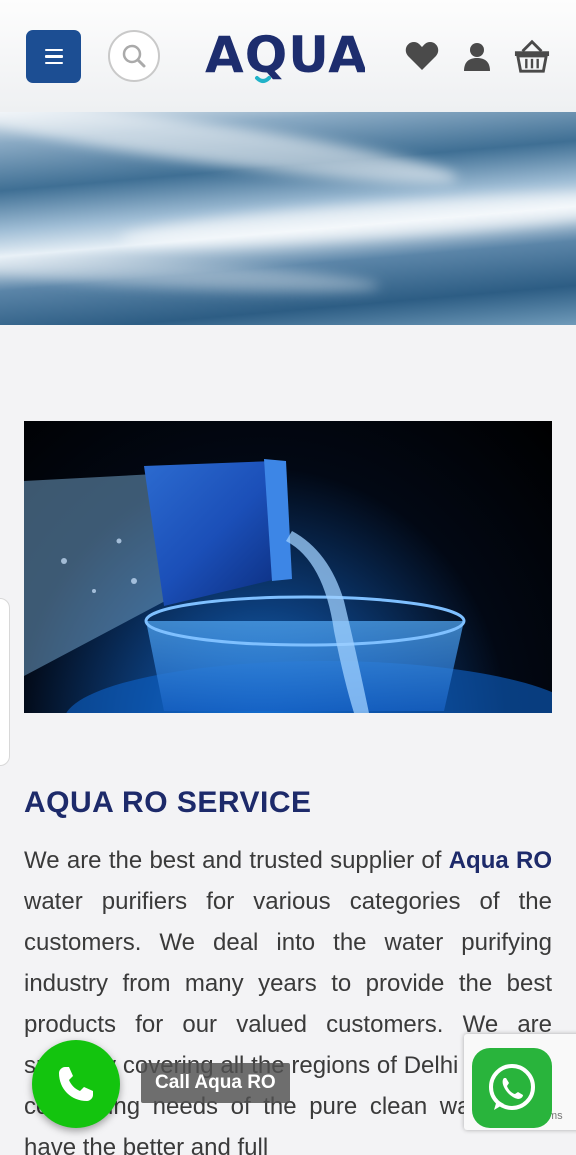 The image size is (576, 1155). I want to click on logo-wordmark: AQUA, so click(286, 55).